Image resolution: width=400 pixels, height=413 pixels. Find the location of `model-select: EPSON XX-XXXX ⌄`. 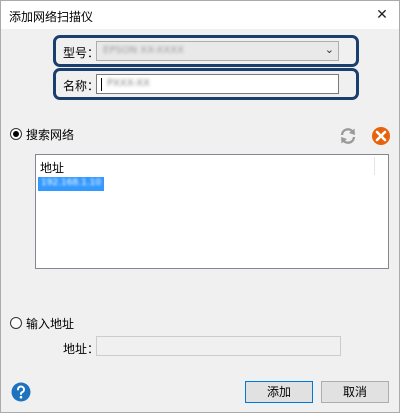

model-select: EPSON XX-XXXX ⌄ is located at coordinates (217, 51).